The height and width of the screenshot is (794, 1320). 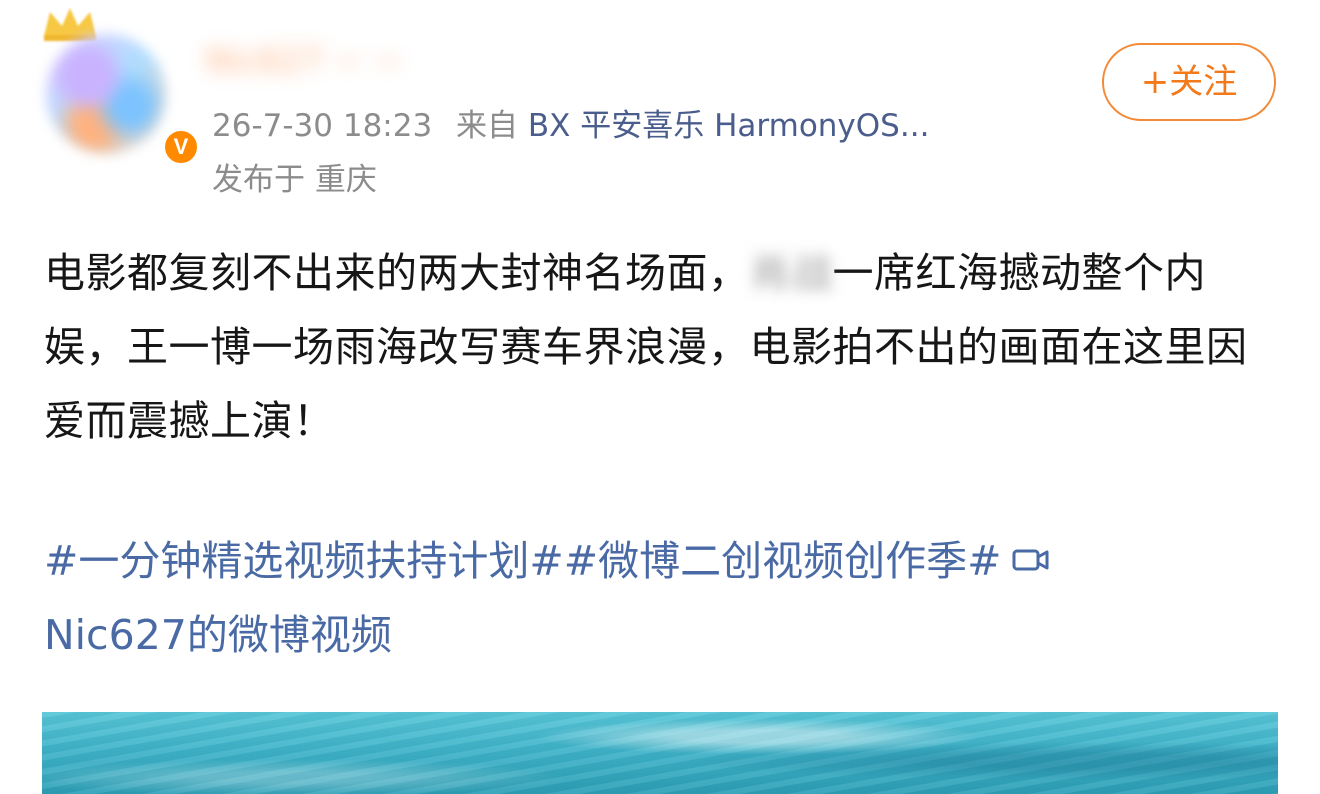 I want to click on post-text-blurred-name: 肖战, so click(x=791, y=273).